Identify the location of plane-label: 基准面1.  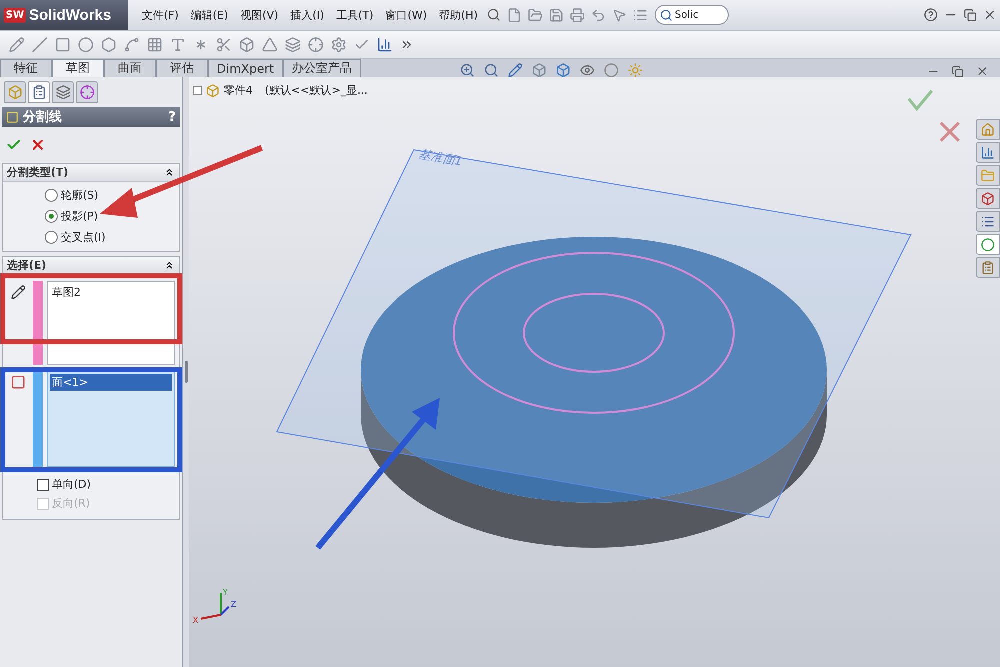
(441, 158).